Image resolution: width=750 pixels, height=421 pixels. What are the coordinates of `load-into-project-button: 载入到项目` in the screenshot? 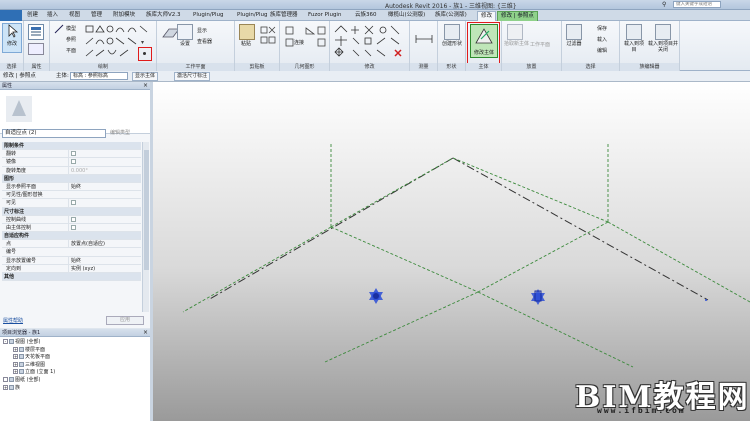 It's located at (634, 38).